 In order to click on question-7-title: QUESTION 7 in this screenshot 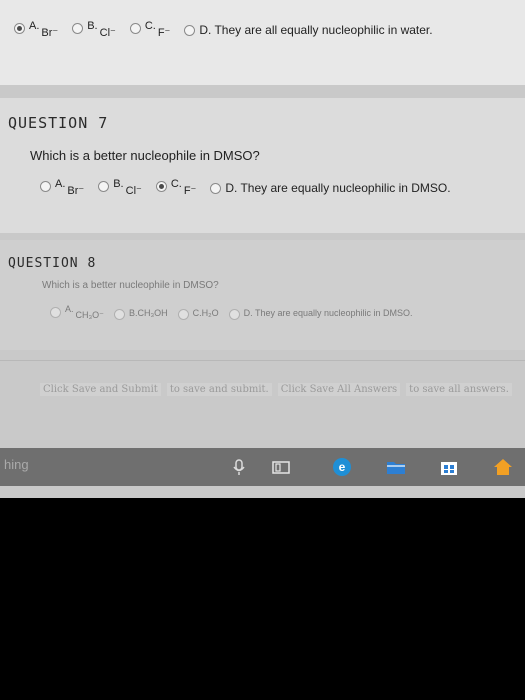, I will do `click(58, 123)`.